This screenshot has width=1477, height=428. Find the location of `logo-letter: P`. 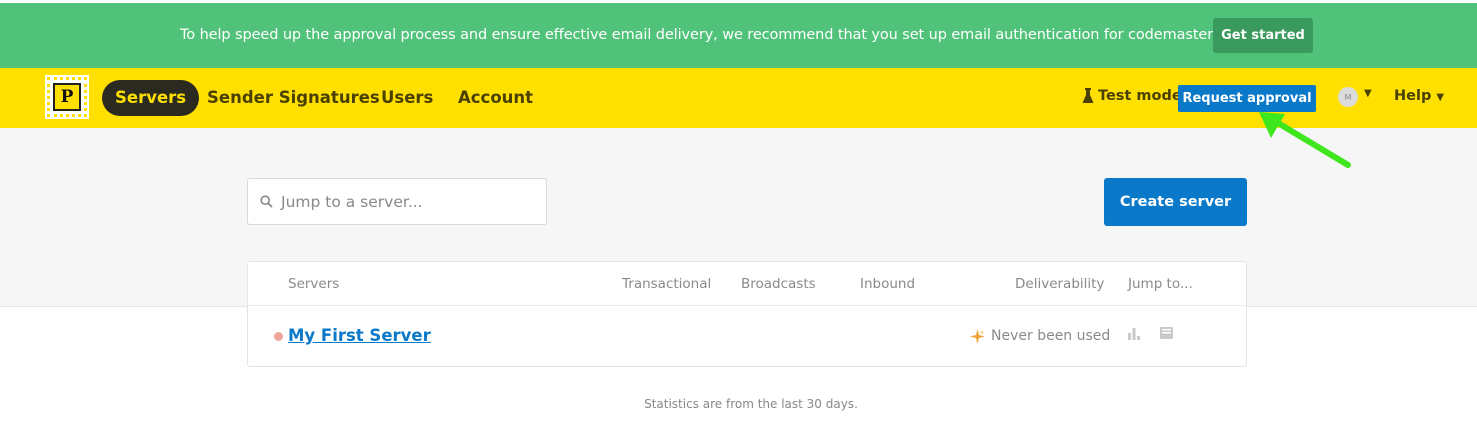

logo-letter: P is located at coordinates (67, 97).